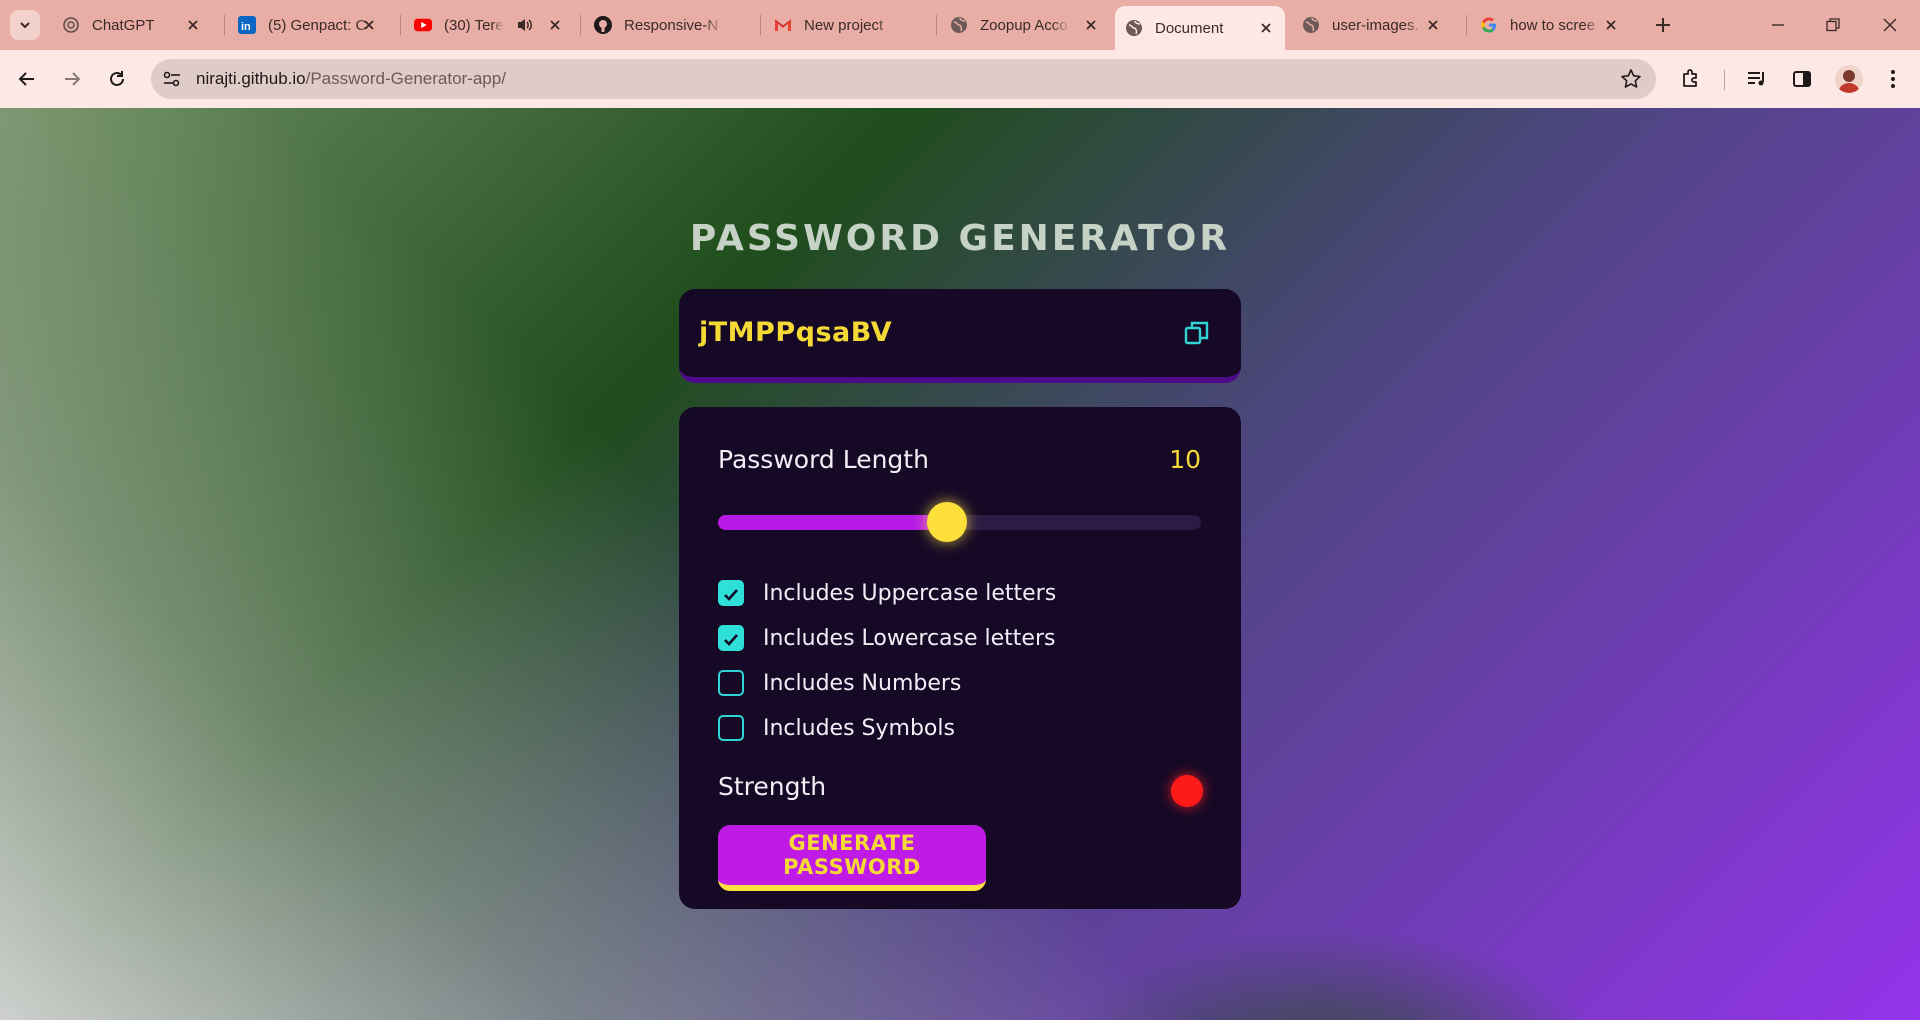 This screenshot has width=1920, height=1020. Describe the element at coordinates (1631, 79) in the screenshot. I see `bookmark-star-icon` at that location.